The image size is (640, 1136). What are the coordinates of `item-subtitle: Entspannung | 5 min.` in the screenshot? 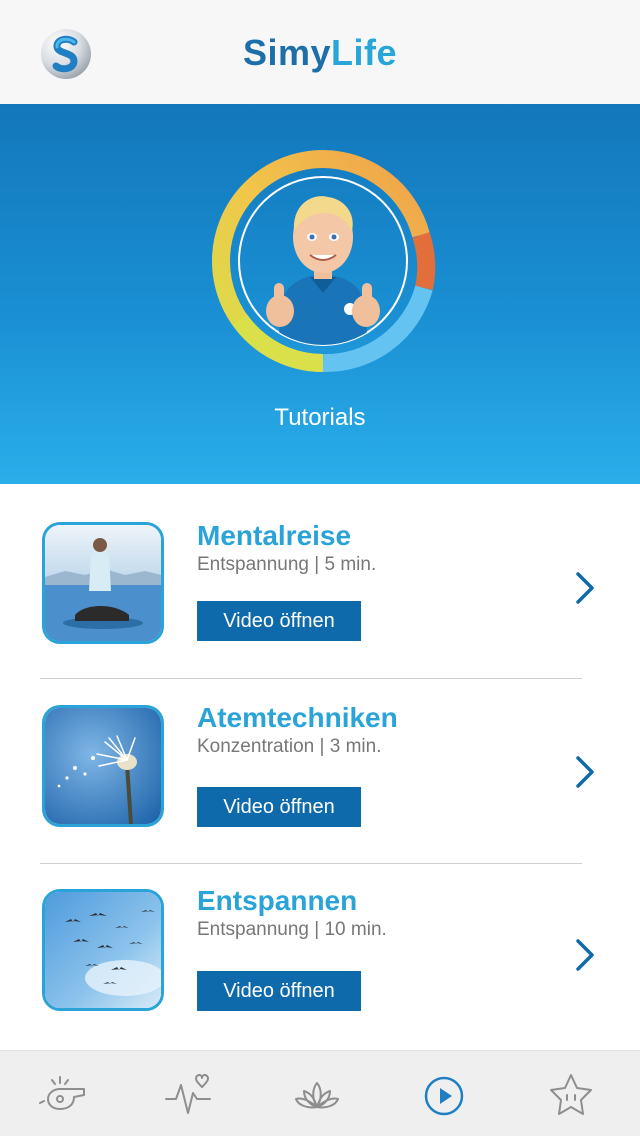 It's located at (287, 564).